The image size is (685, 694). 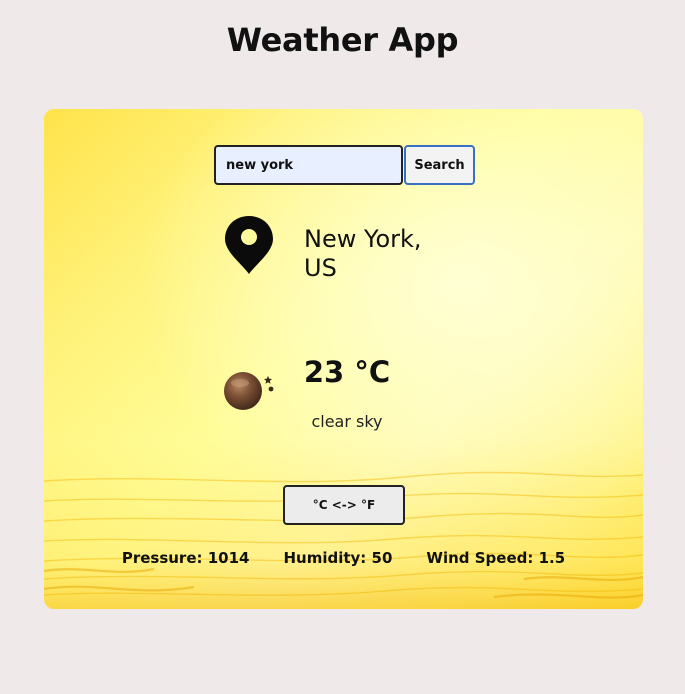 I want to click on search-button: Search, so click(x=439, y=165).